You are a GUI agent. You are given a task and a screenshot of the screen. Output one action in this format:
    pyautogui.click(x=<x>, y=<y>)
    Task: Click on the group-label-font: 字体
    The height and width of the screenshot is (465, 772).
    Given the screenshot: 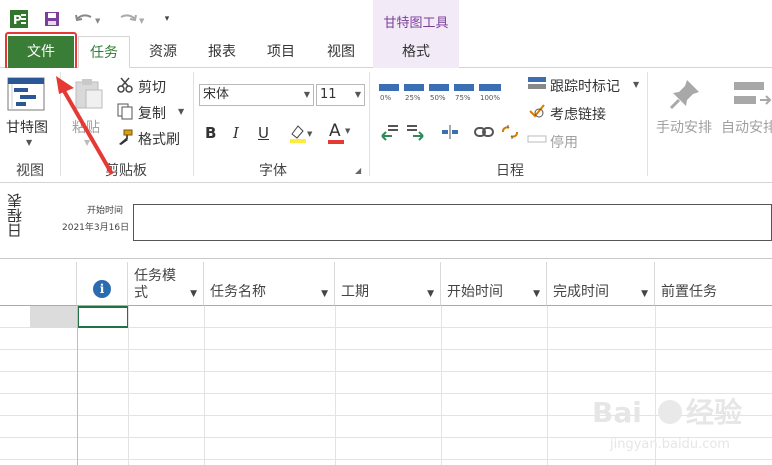 What is the action you would take?
    pyautogui.click(x=273, y=171)
    